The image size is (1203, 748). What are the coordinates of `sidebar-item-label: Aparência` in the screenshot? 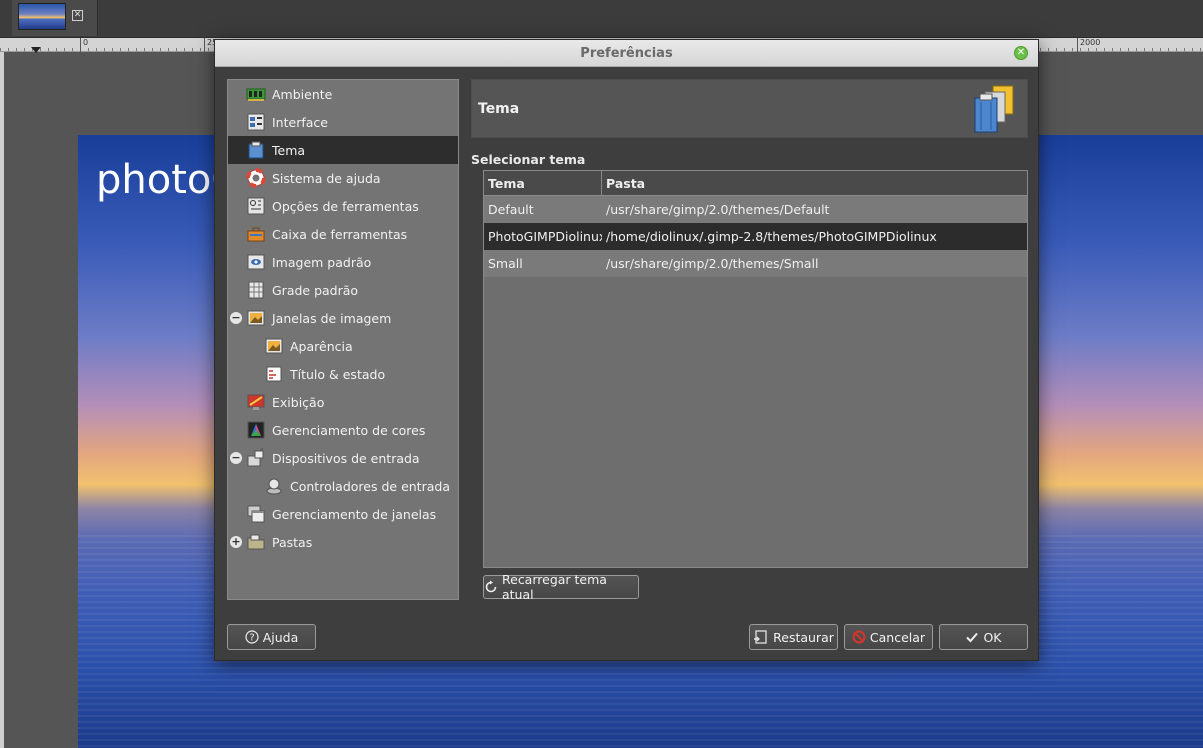 It's located at (321, 346).